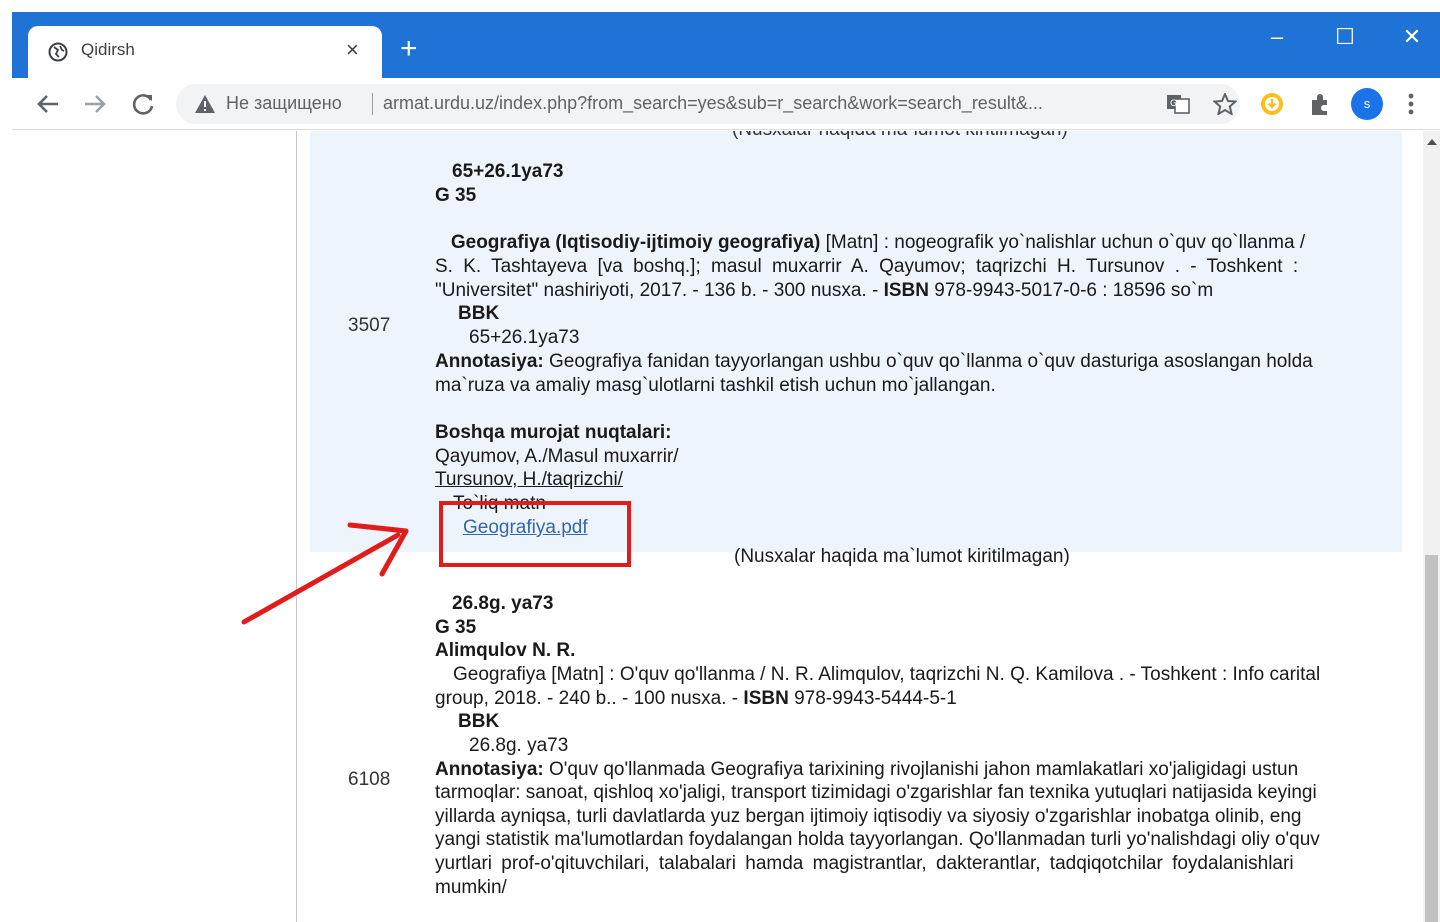 The width and height of the screenshot is (1440, 922). Describe the element at coordinates (900, 136) in the screenshot. I see `copies-note-cut: (Nusxalar haqida ma`lumot kiritilmagan)` at that location.